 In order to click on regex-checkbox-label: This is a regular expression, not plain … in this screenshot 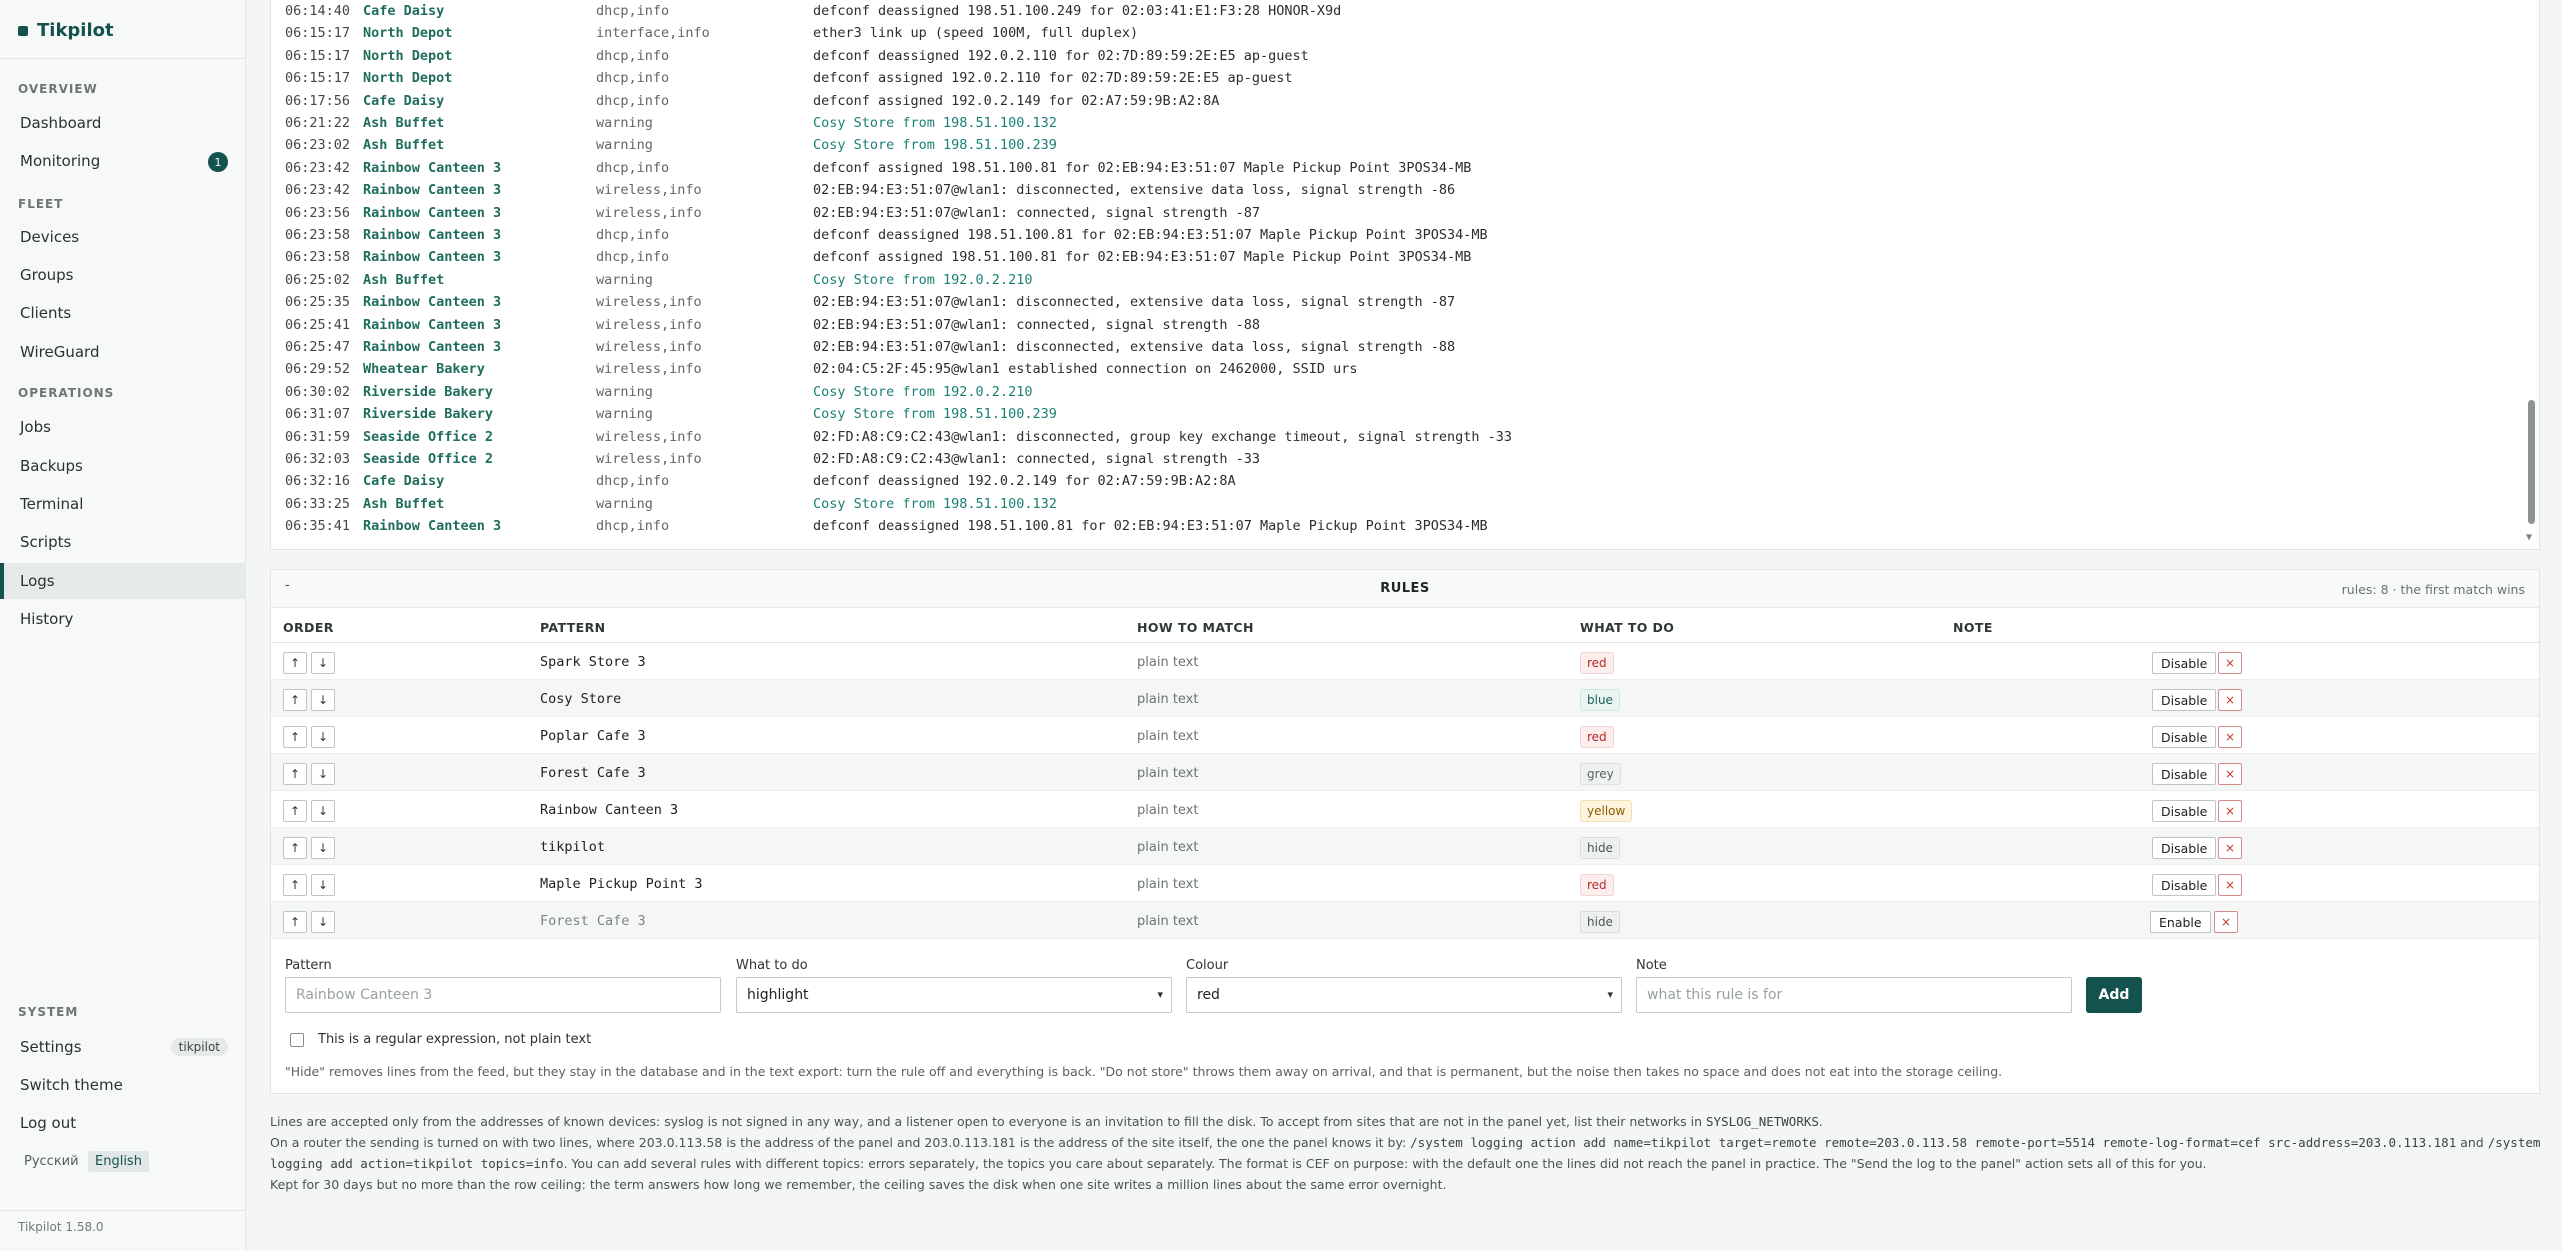, I will do `click(454, 1039)`.